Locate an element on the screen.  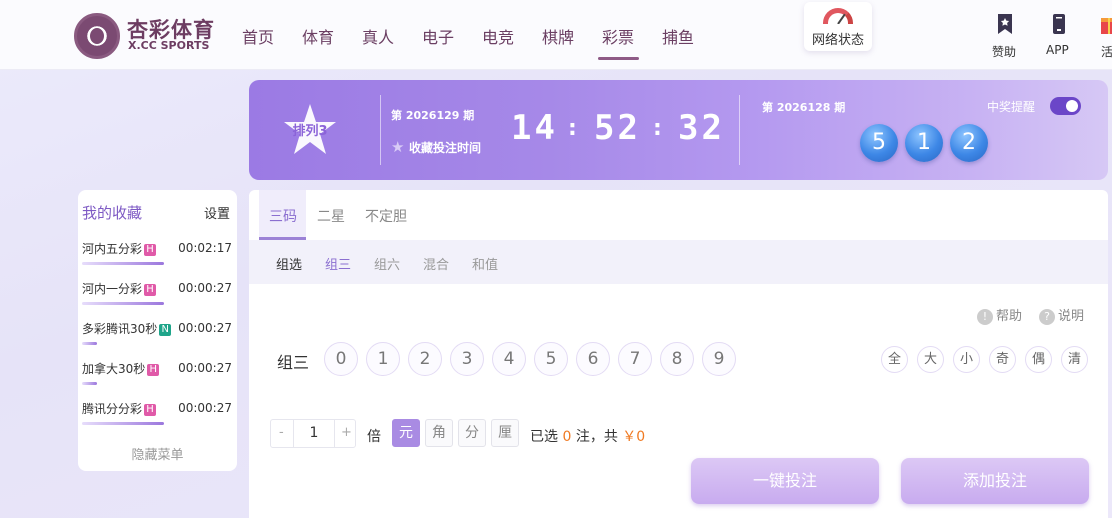
multiplier-label: 倍 is located at coordinates (374, 437).